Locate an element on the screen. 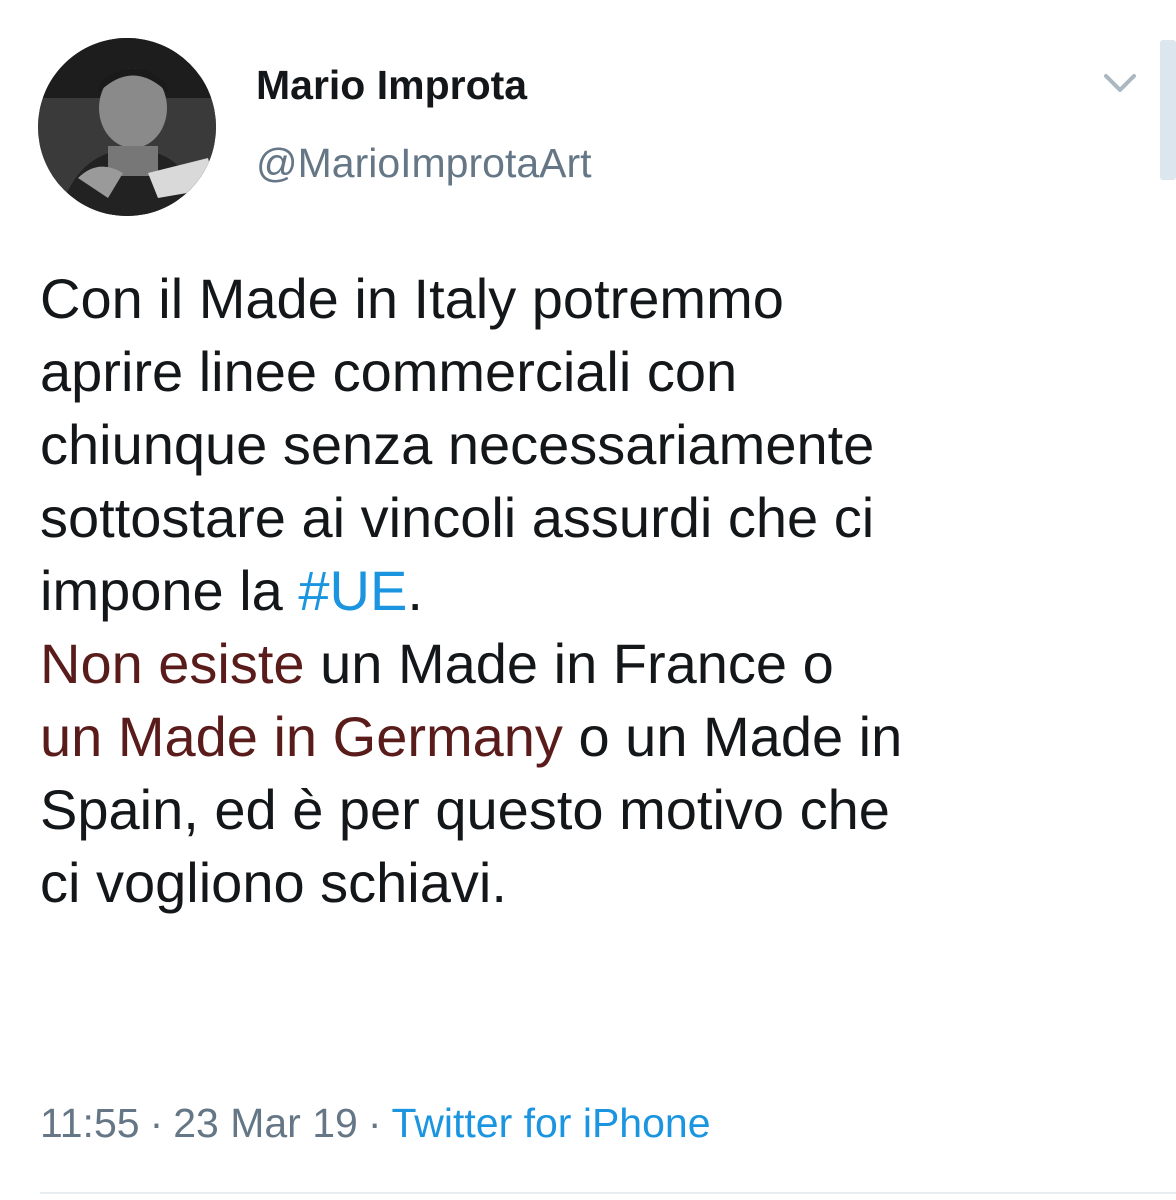  tweet-meta: 11:55 · 23 Mar 19 · Twitter for iPhone is located at coordinates (375, 1123).